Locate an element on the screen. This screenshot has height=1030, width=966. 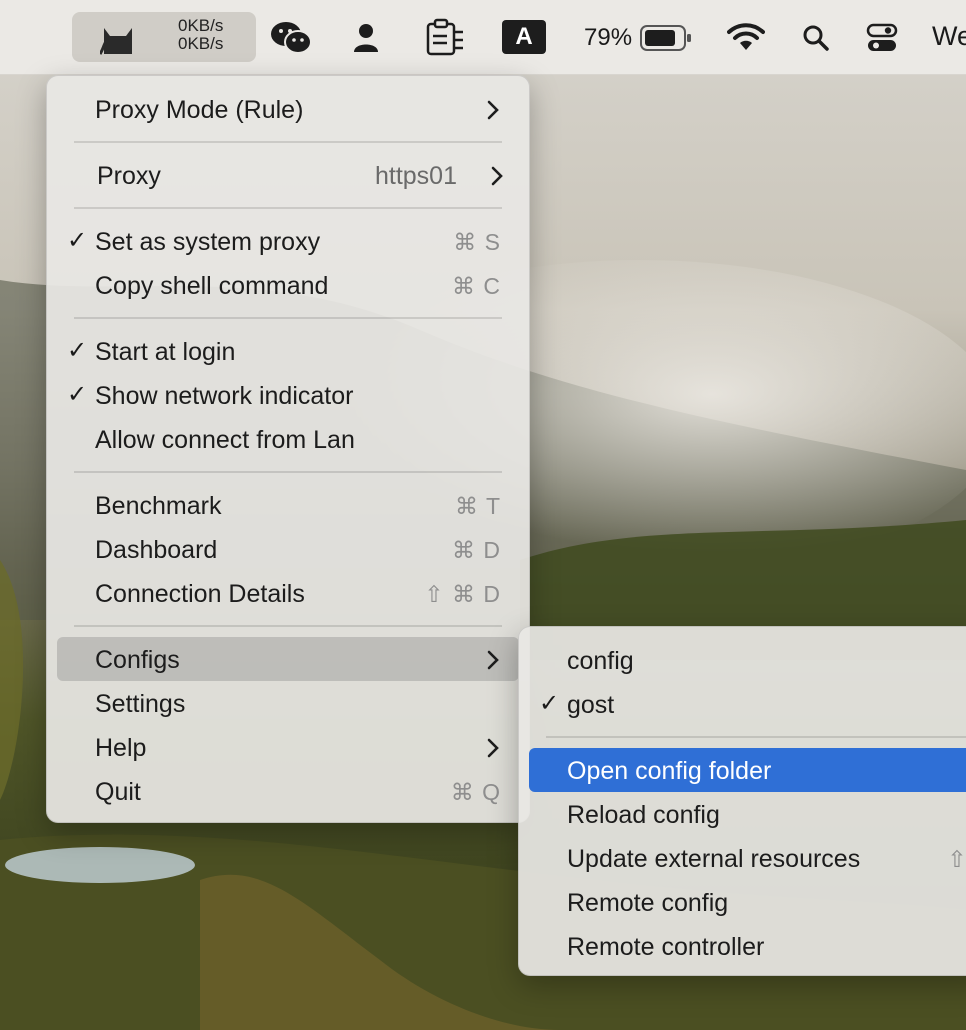
submenu-item-remote-controller: Remote controller is located at coordinates (747, 946).